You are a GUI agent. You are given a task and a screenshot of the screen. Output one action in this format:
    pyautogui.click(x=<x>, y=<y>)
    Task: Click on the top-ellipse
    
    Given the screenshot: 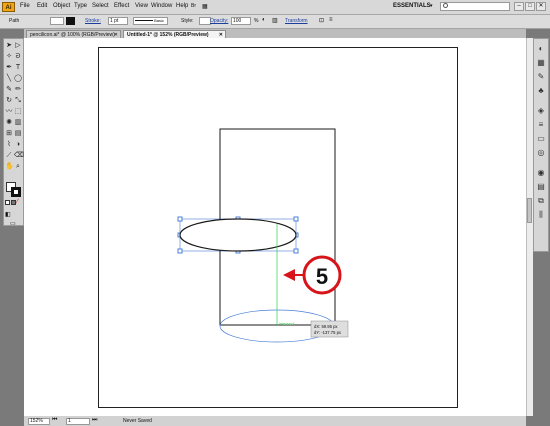 What is the action you would take?
    pyautogui.click(x=238, y=235)
    